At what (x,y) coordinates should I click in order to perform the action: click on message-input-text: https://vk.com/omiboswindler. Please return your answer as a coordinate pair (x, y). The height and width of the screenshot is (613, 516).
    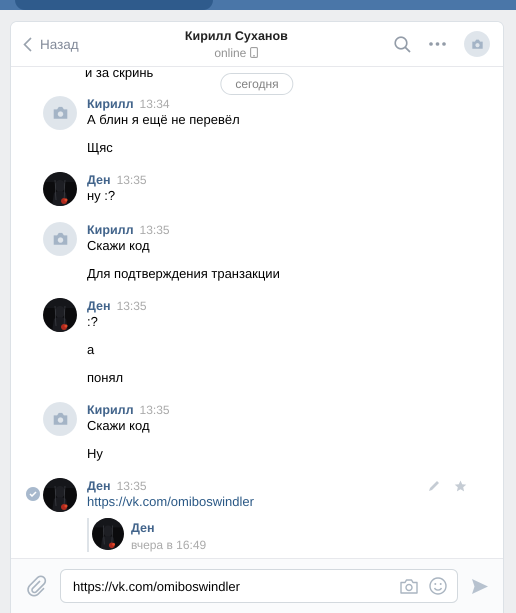
    Looking at the image, I should click on (231, 586).